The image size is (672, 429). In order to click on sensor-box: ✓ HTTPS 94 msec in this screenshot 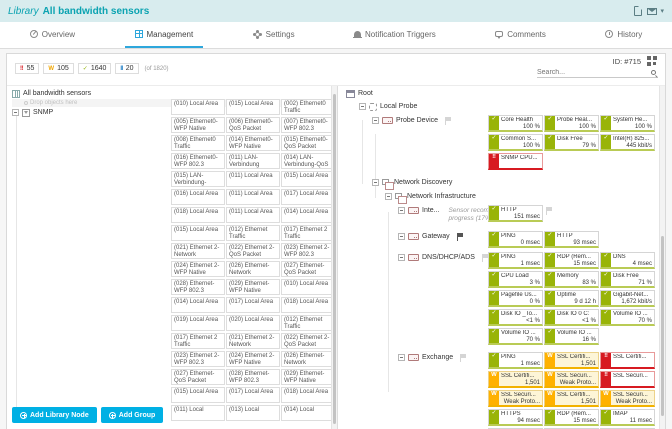, I will do `click(515, 417)`.